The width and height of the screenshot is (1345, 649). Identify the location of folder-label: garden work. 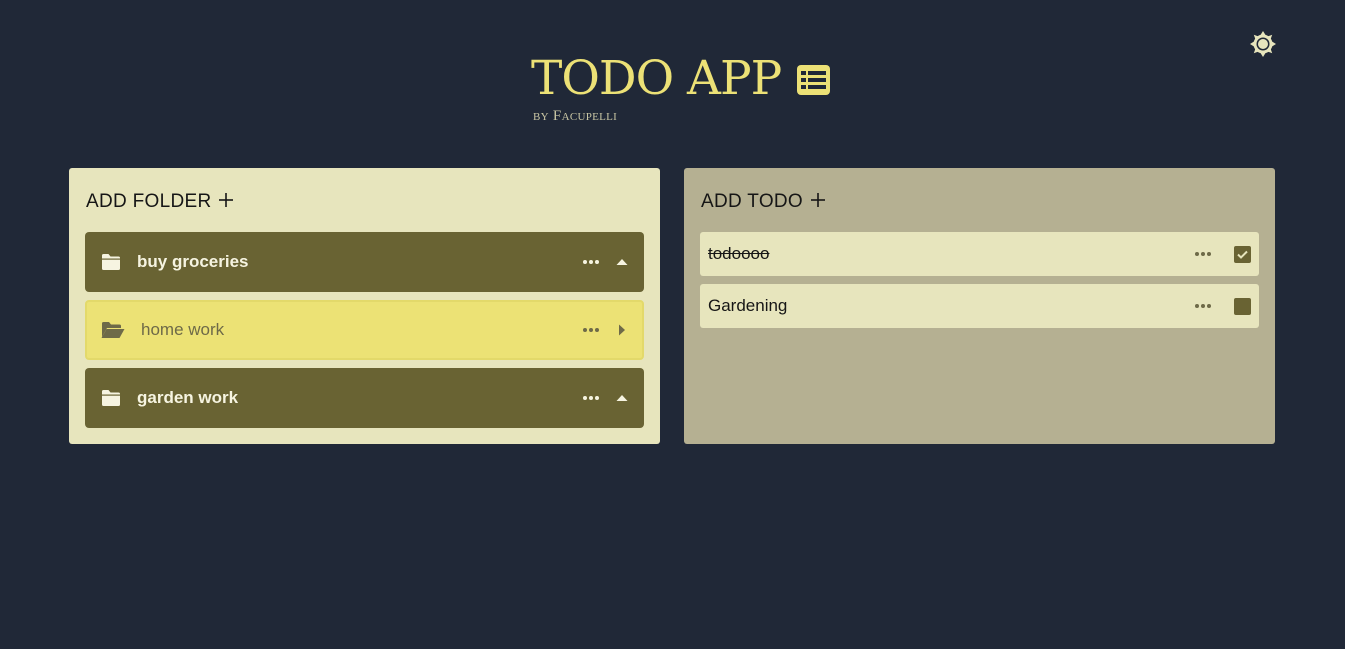
(188, 397).